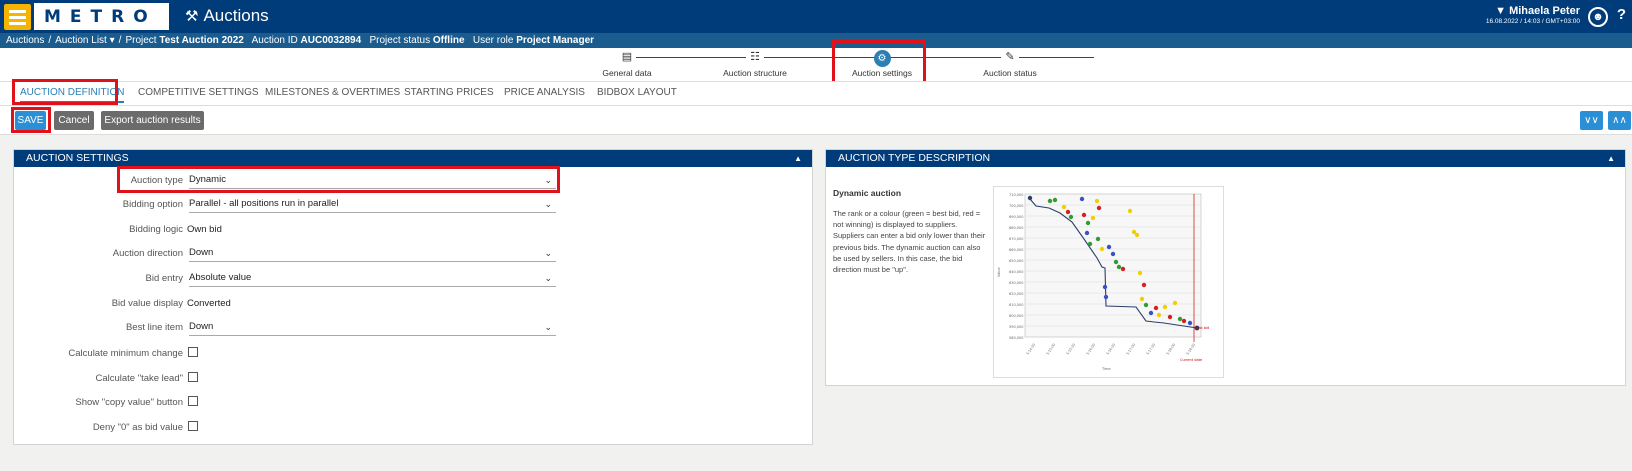 Image resolution: width=1632 pixels, height=471 pixels. I want to click on user-avatar-icon: ☻, so click(1598, 17).